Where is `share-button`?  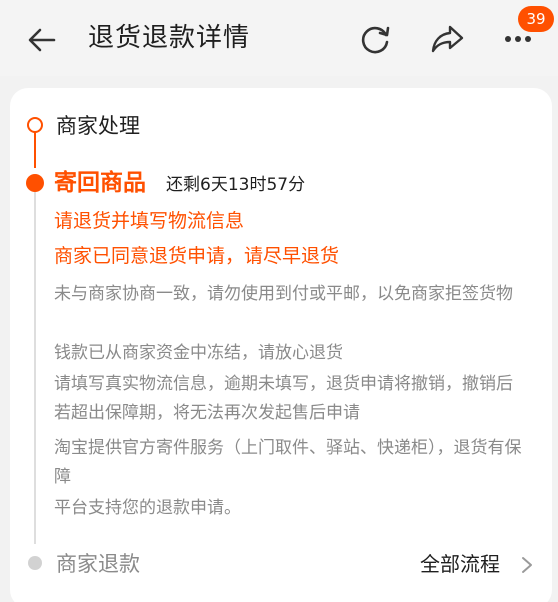 share-button is located at coordinates (447, 39).